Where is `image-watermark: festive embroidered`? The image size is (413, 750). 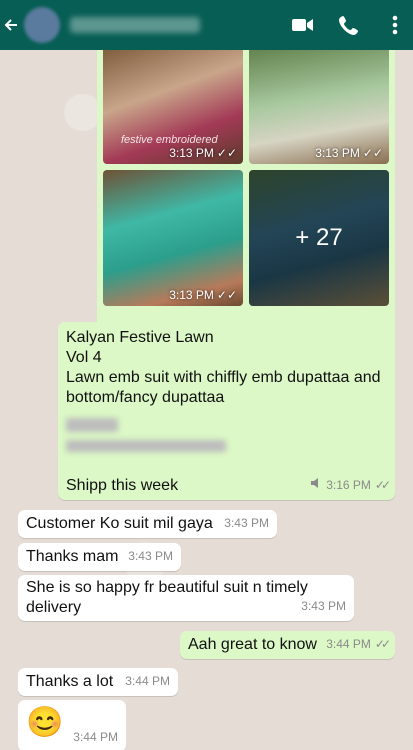 image-watermark: festive embroidered is located at coordinates (169, 140).